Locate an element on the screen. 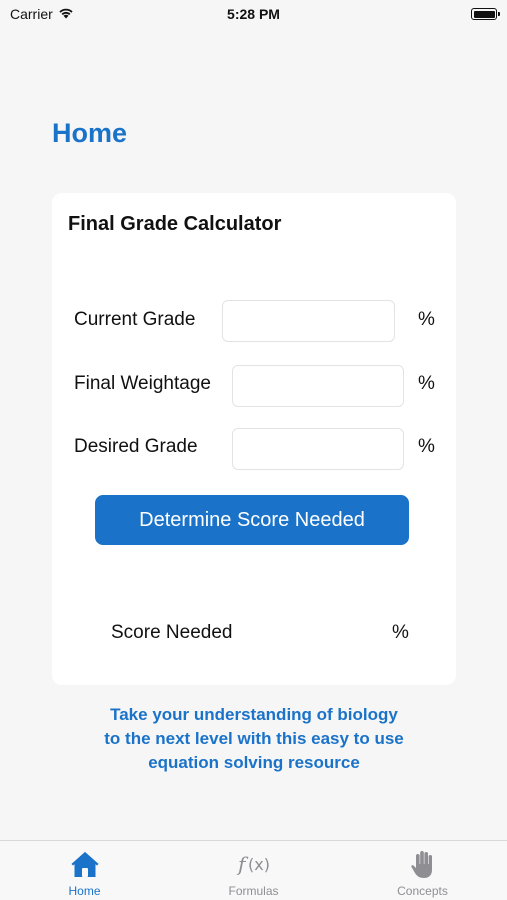 The image size is (507, 900). current-grade-unit: % is located at coordinates (426, 319).